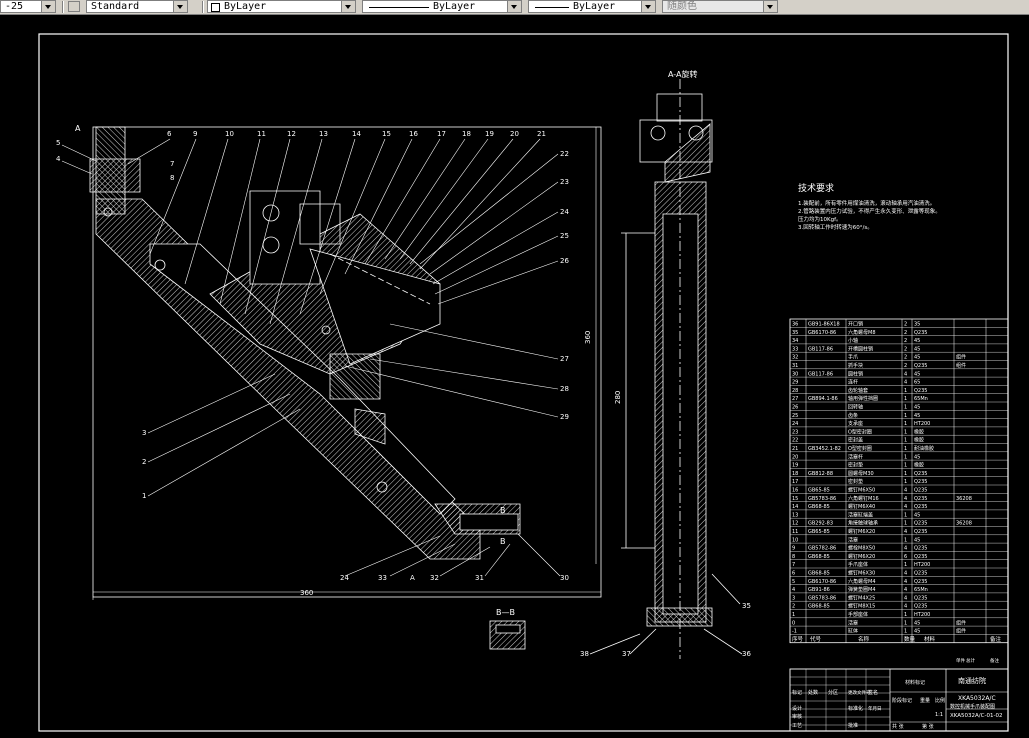 This screenshot has width=1029, height=738. Describe the element at coordinates (879, 622) in the screenshot. I see `bom-row: 0 活塞 1 45 组件` at that location.